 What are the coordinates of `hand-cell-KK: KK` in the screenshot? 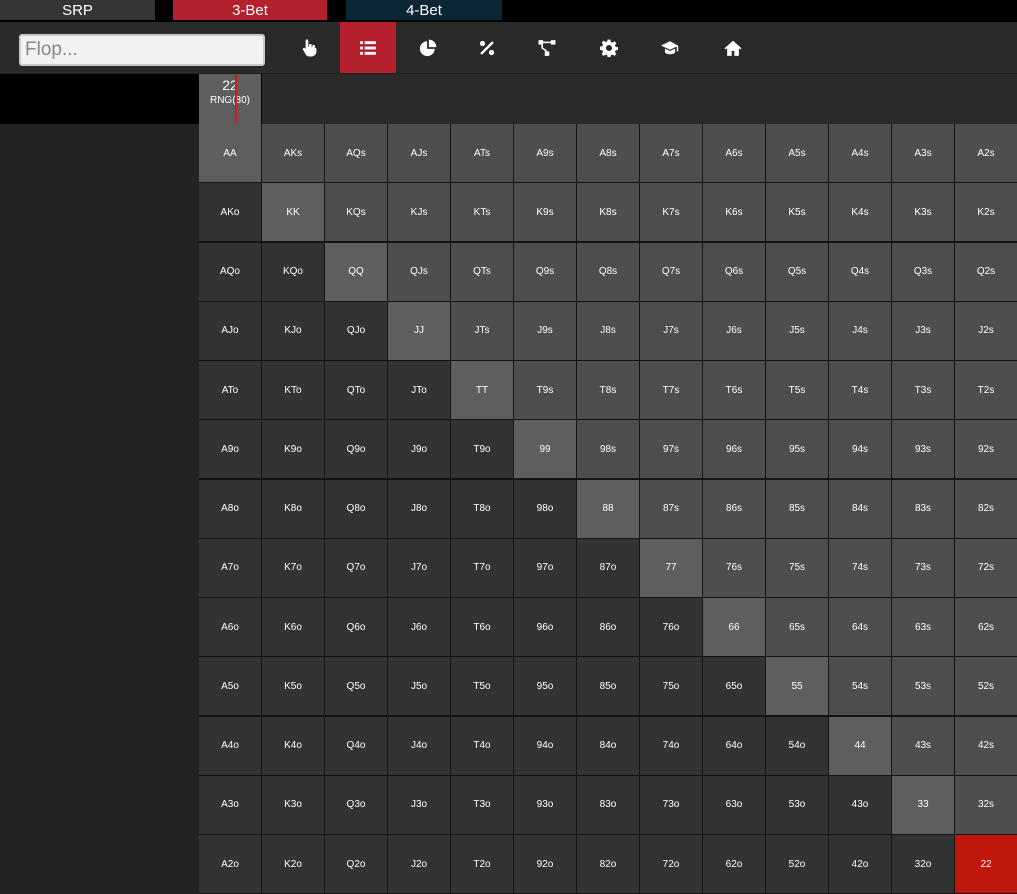 It's located at (293, 212).